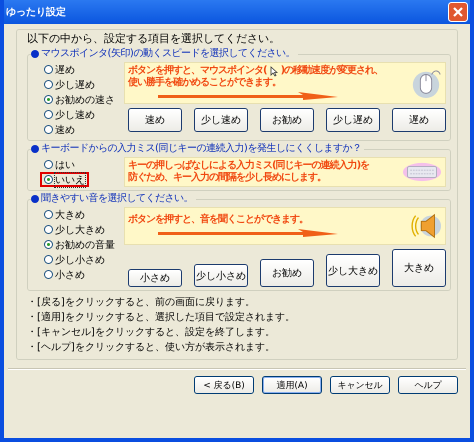 The width and height of the screenshot is (474, 442). Describe the element at coordinates (360, 385) in the screenshot. I see `dialog-button: キャンセル` at that location.